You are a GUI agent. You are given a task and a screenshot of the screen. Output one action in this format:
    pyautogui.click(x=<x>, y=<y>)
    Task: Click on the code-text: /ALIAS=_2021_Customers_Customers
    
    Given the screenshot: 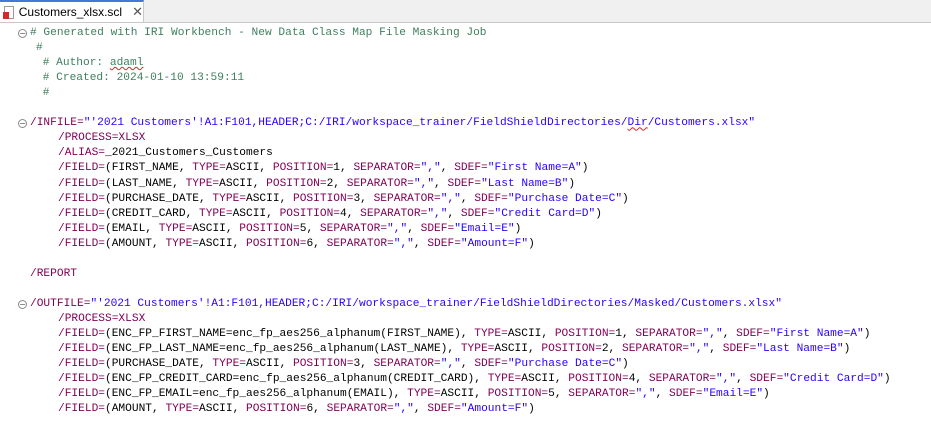 What is the action you would take?
    pyautogui.click(x=165, y=153)
    